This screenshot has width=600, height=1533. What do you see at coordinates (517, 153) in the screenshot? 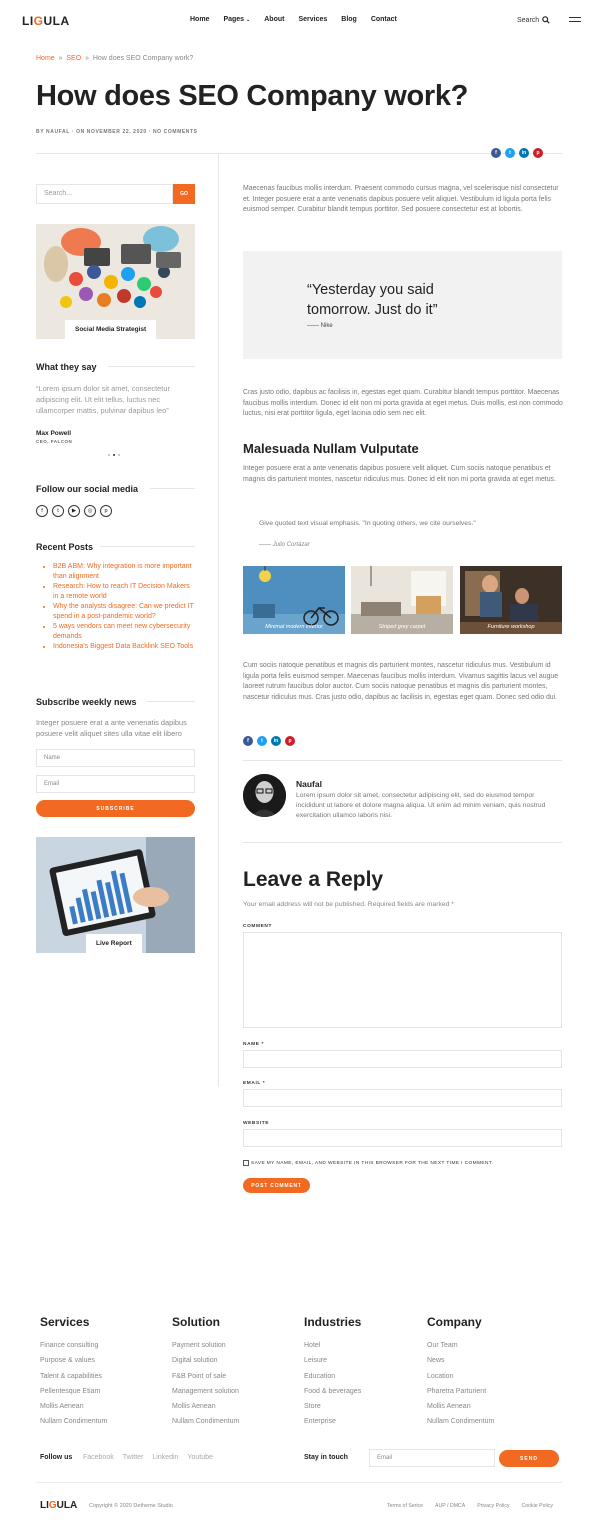
I see `share-buttons-top: f t in p` at bounding box center [517, 153].